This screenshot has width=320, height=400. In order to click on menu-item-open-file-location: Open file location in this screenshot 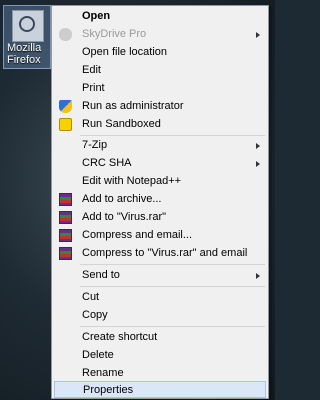, I will do `click(160, 52)`.